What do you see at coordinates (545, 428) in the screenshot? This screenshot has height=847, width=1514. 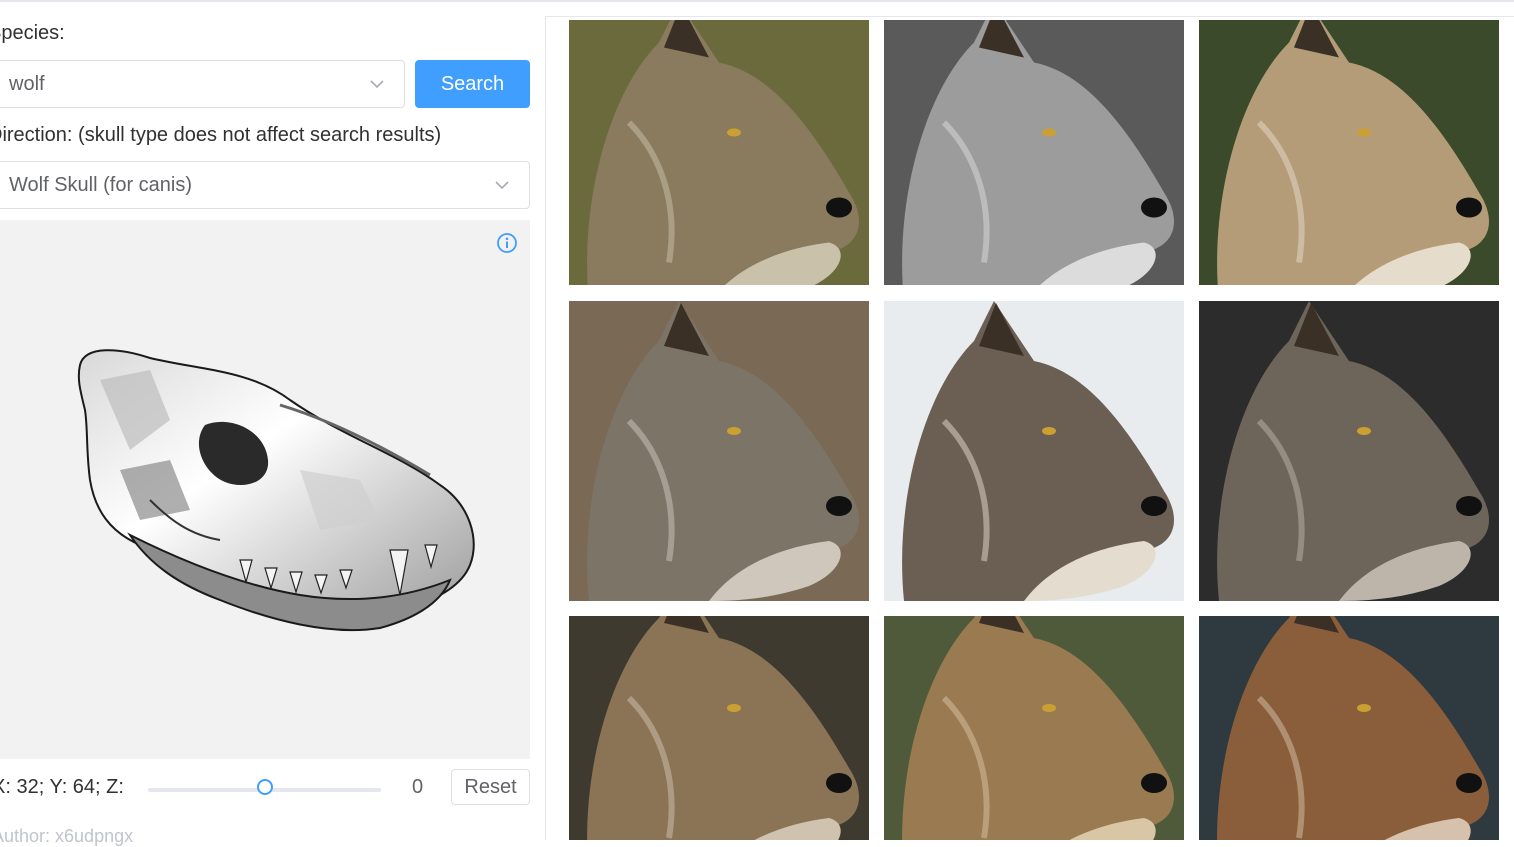 I see `panel-divider` at bounding box center [545, 428].